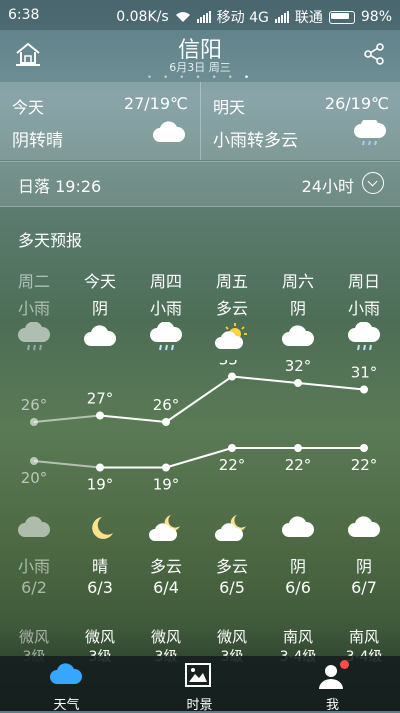  Describe the element at coordinates (100, 587) in the screenshot. I see `forecast-date: 6/3` at that location.